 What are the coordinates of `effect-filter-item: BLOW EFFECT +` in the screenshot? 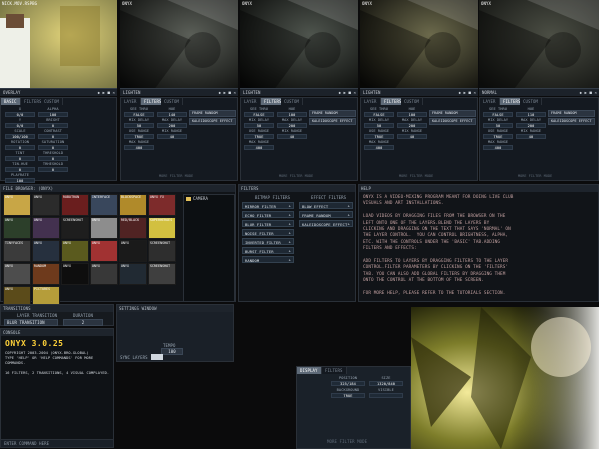 It's located at (326, 205).